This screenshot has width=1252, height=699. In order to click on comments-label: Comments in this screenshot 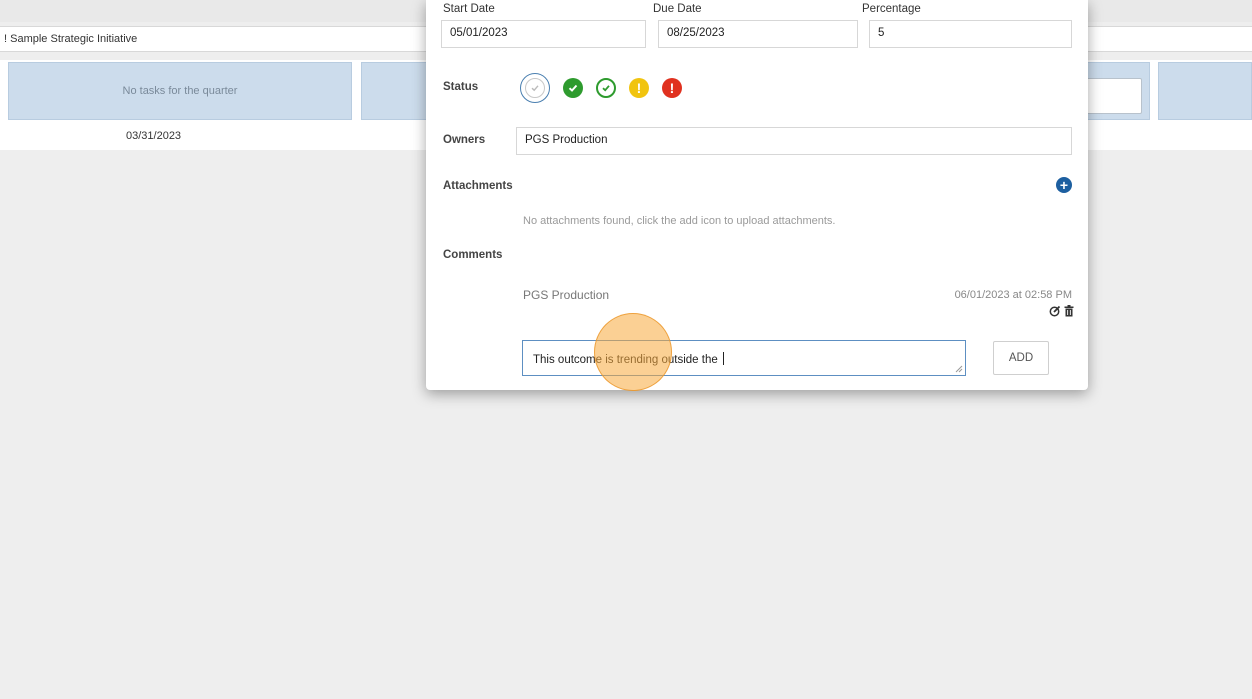, I will do `click(473, 255)`.